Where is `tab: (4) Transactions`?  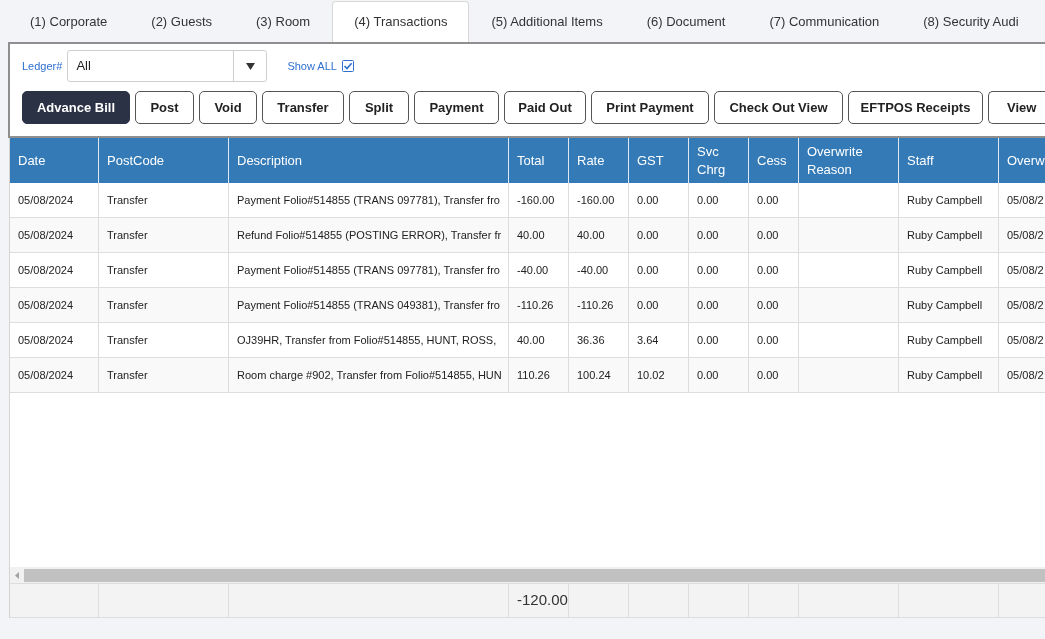
tab: (4) Transactions is located at coordinates (401, 21).